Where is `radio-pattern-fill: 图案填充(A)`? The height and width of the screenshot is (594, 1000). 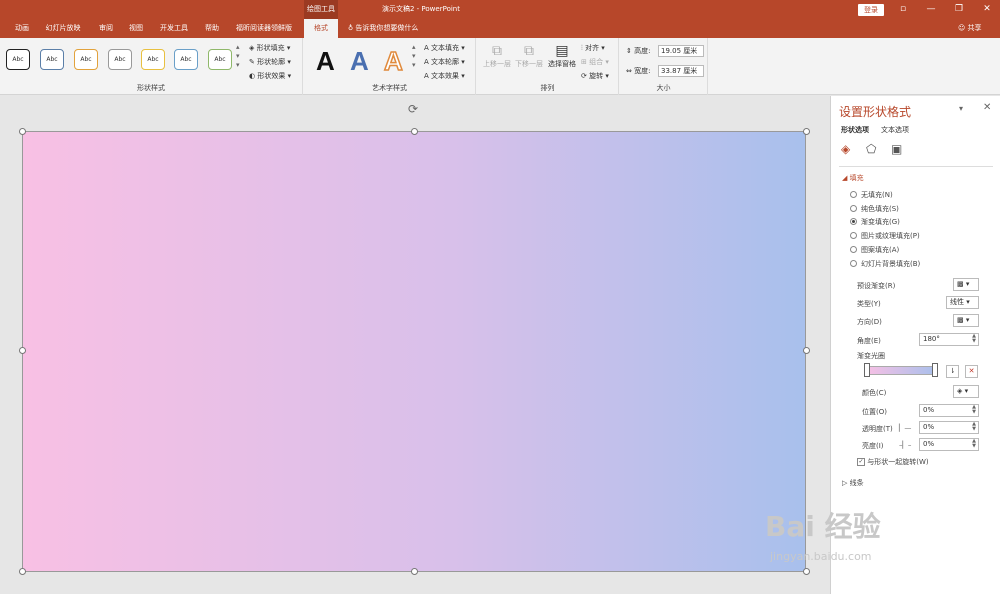
radio-pattern-fill: 图案填充(A) is located at coordinates (874, 250).